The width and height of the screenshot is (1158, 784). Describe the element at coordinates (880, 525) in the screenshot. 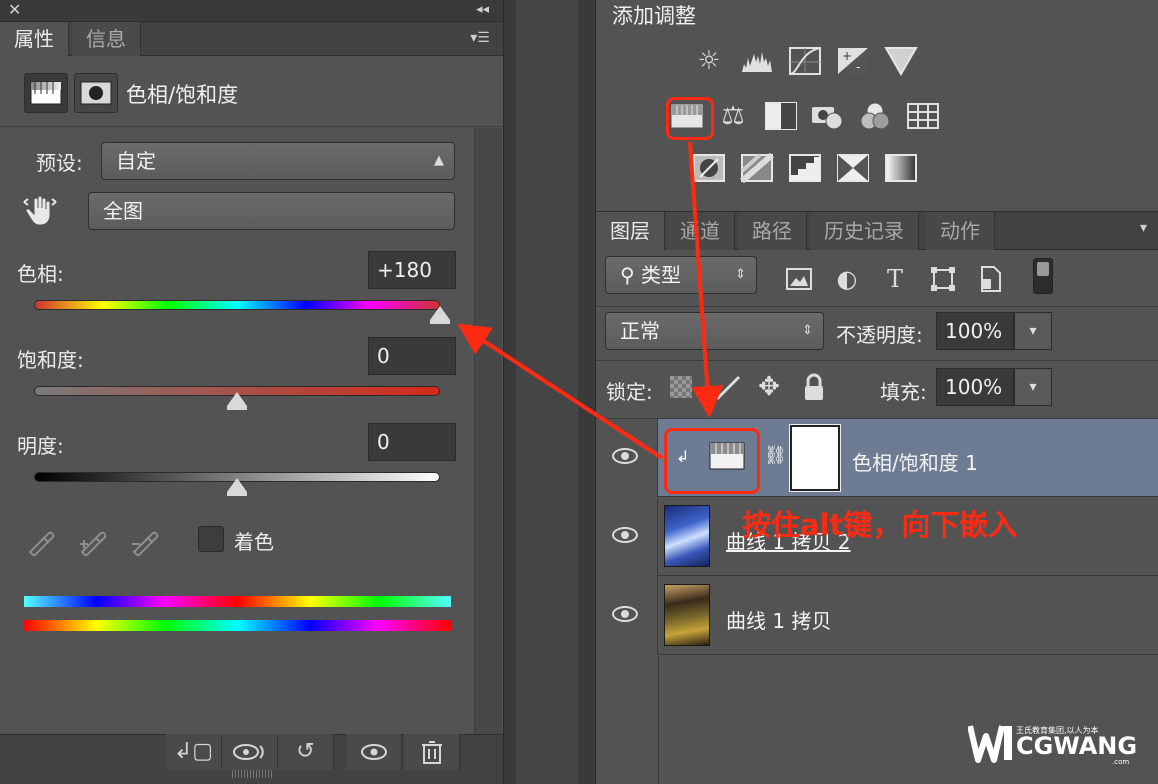

I see `annotation-text: 按住alt键，向下嵌入` at that location.